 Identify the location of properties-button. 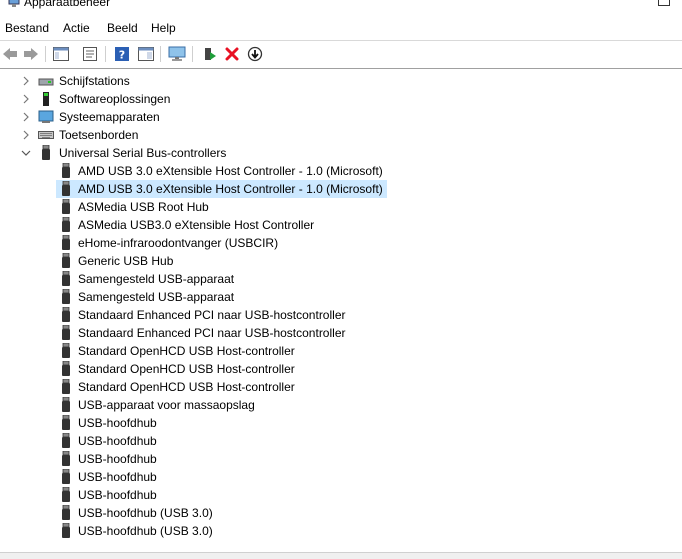
(90, 54).